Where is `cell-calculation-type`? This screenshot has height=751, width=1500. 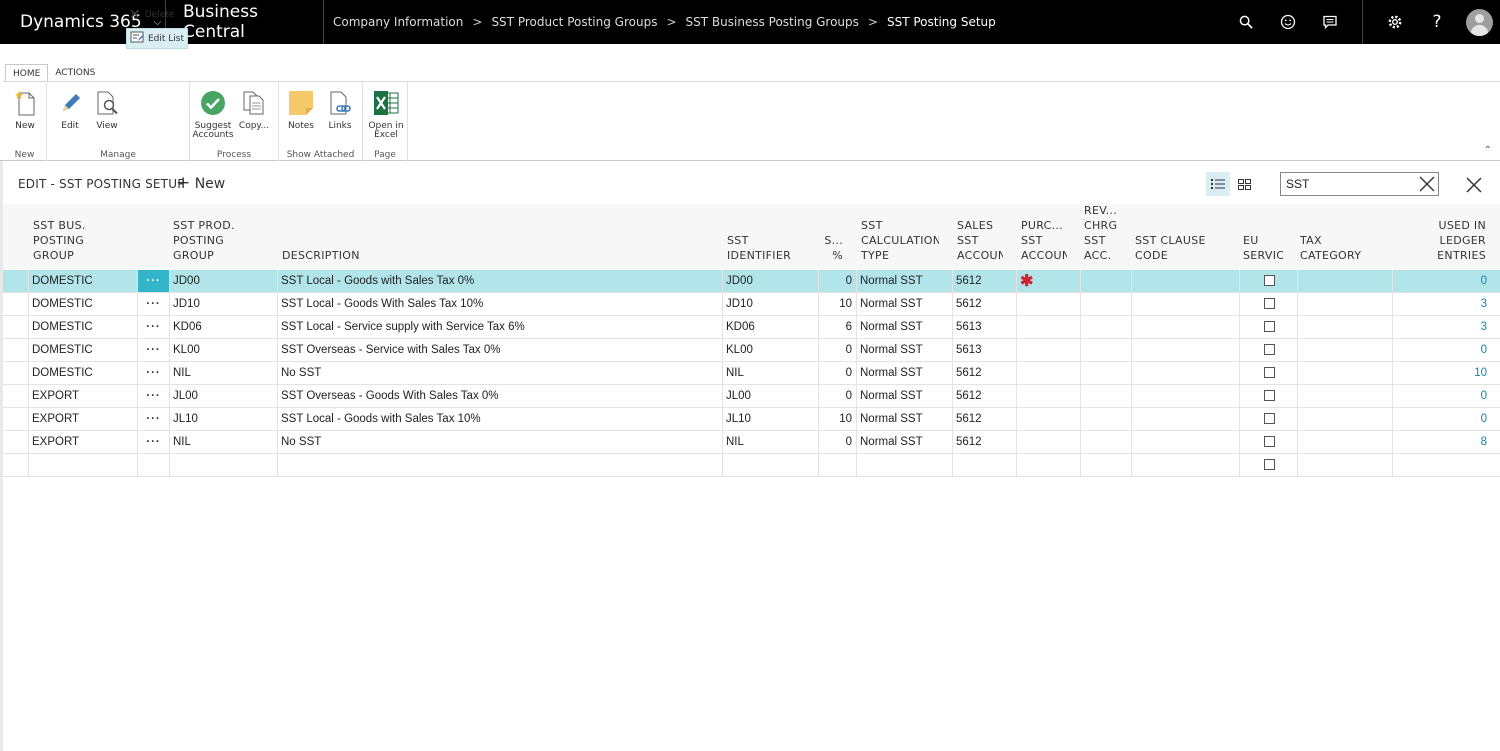
cell-calculation-type is located at coordinates (904, 465).